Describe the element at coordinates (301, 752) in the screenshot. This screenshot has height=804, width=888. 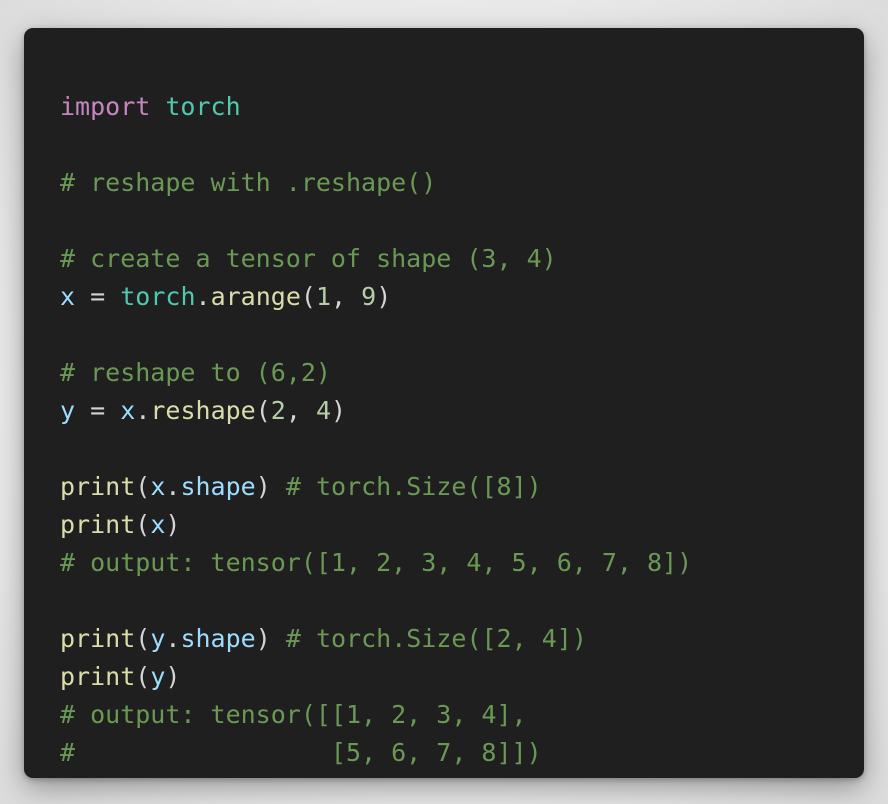
I see `code-comment: # [5, 6, 7, 8]])` at that location.